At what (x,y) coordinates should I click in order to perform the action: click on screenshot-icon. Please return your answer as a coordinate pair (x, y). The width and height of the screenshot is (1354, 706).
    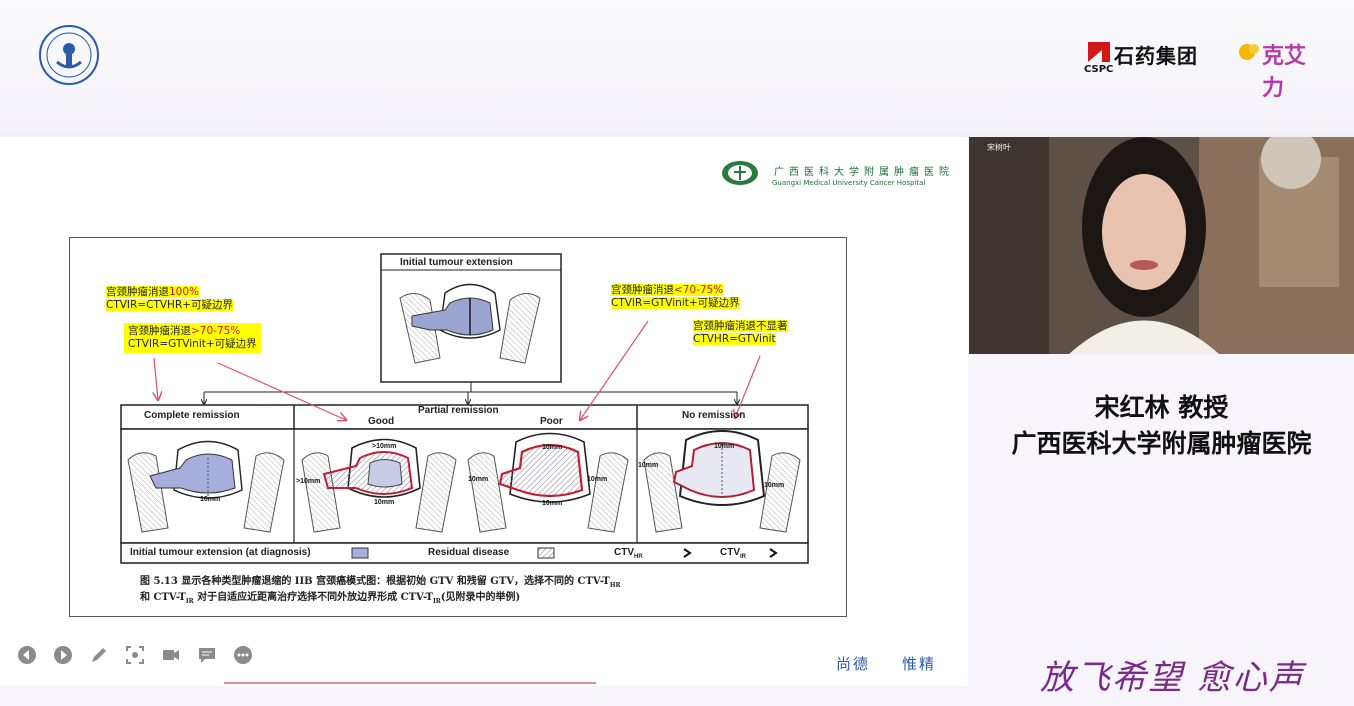
    Looking at the image, I should click on (135, 655).